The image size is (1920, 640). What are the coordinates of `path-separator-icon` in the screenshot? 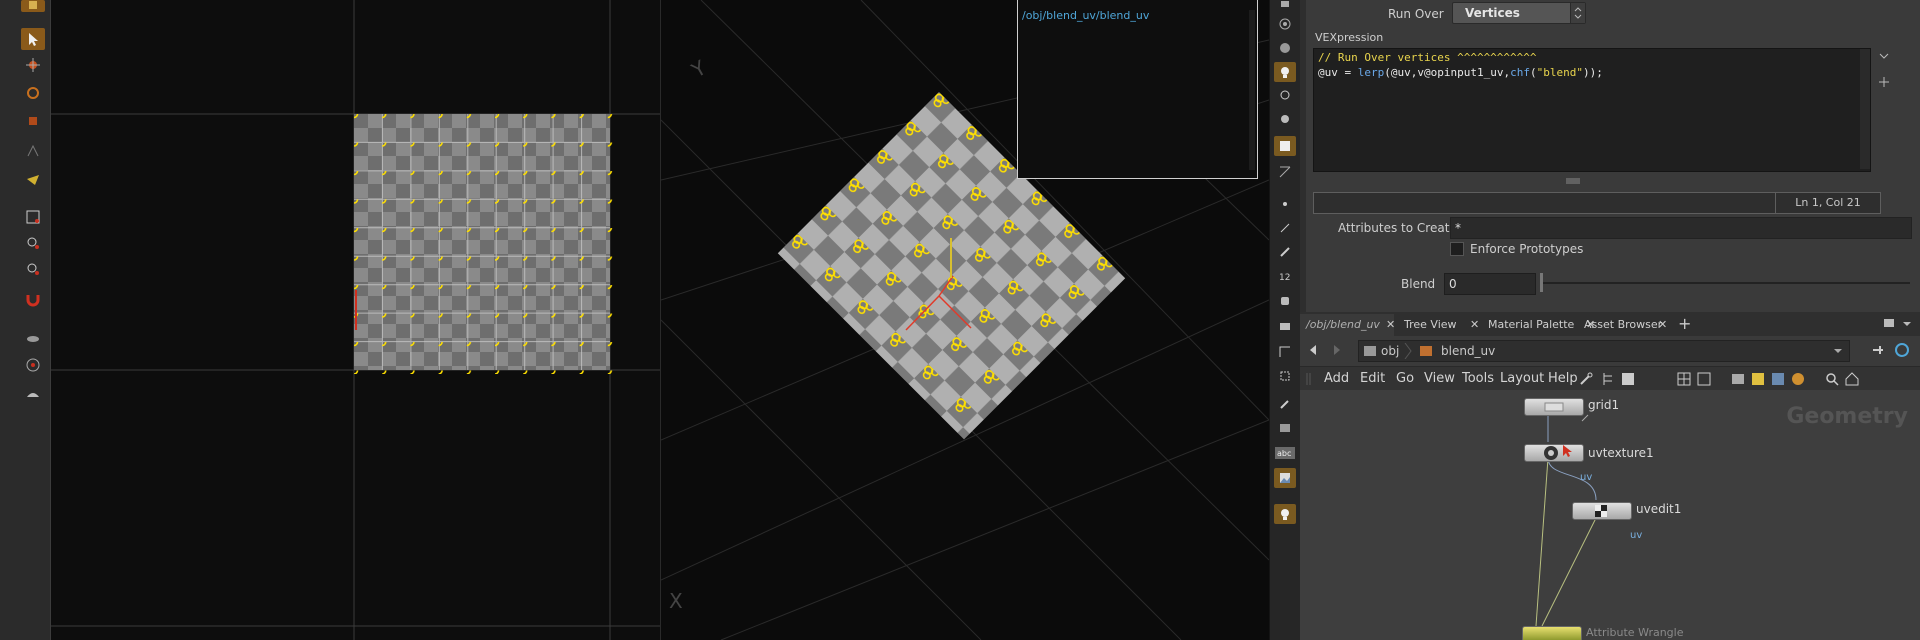 It's located at (1408, 351).